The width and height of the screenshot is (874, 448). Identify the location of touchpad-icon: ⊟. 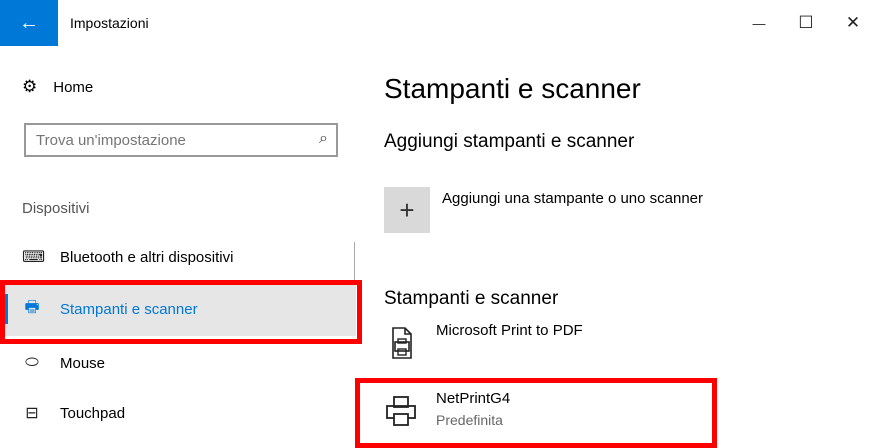
(32, 413).